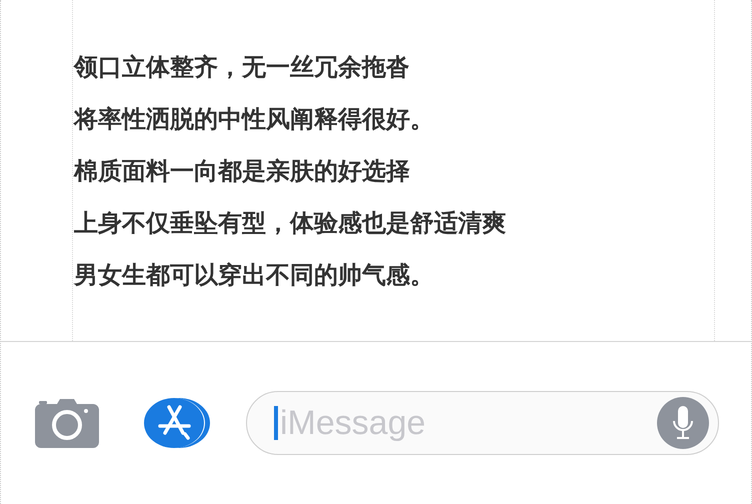 The image size is (752, 504). I want to click on app-store-button, so click(177, 423).